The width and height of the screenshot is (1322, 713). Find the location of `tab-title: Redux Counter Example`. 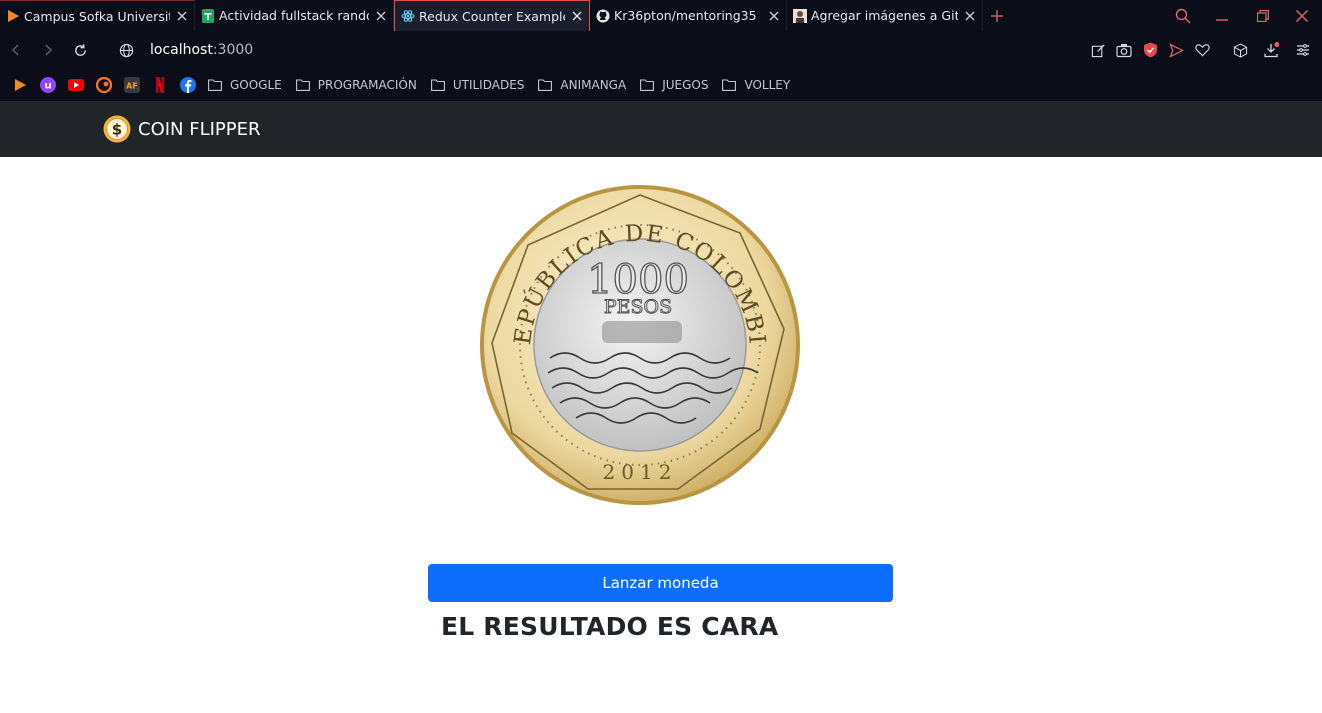

tab-title: Redux Counter Example is located at coordinates (492, 16).